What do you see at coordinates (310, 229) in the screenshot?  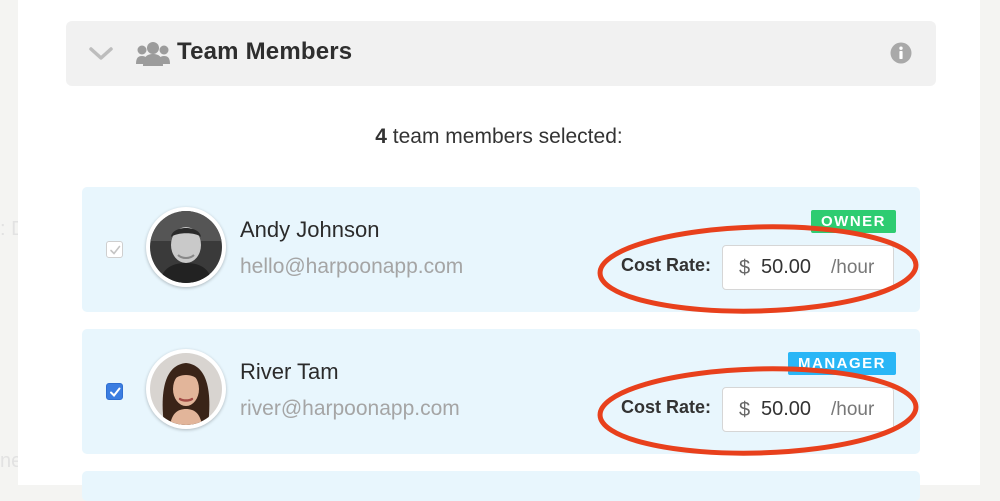 I see `member-name: Andy Johnson` at bounding box center [310, 229].